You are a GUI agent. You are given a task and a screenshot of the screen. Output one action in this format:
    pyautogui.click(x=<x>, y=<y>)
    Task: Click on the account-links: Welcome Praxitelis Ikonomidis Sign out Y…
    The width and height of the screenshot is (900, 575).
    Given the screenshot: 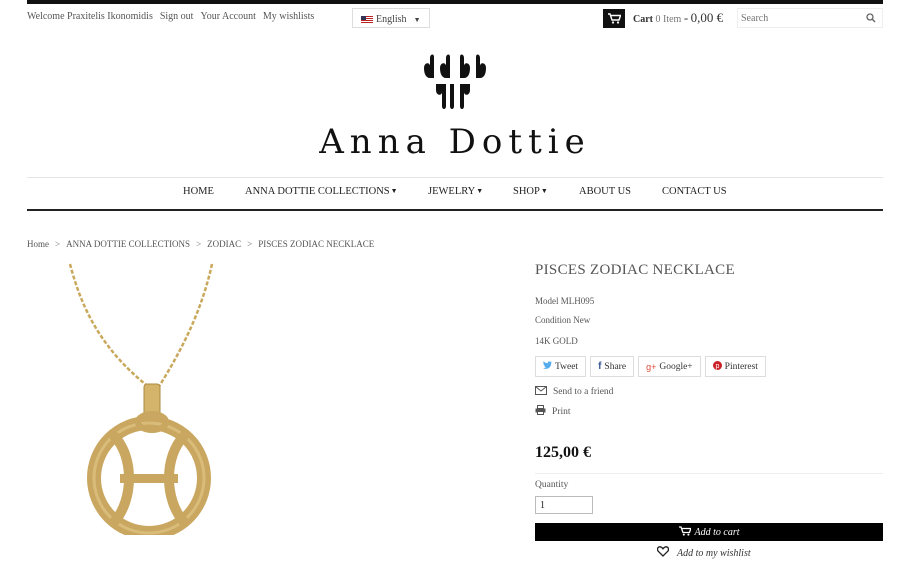 What is the action you would take?
    pyautogui.click(x=170, y=16)
    